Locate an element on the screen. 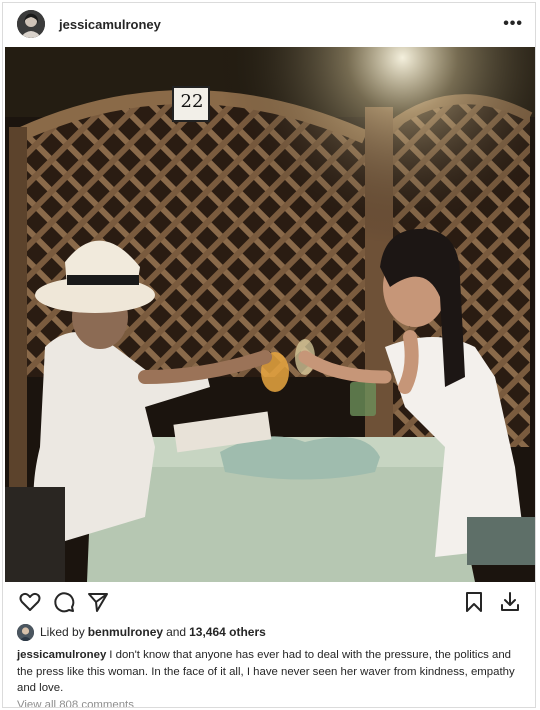 The width and height of the screenshot is (540, 710). liker-avatar is located at coordinates (25, 632).